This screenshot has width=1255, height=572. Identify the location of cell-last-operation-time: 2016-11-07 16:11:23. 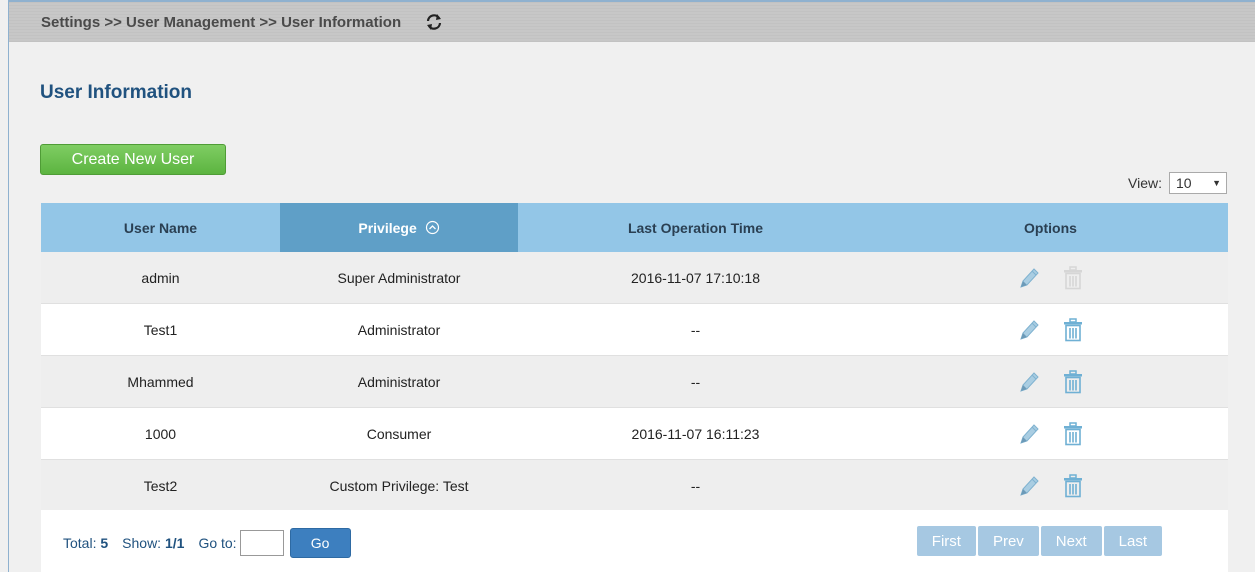
(695, 433).